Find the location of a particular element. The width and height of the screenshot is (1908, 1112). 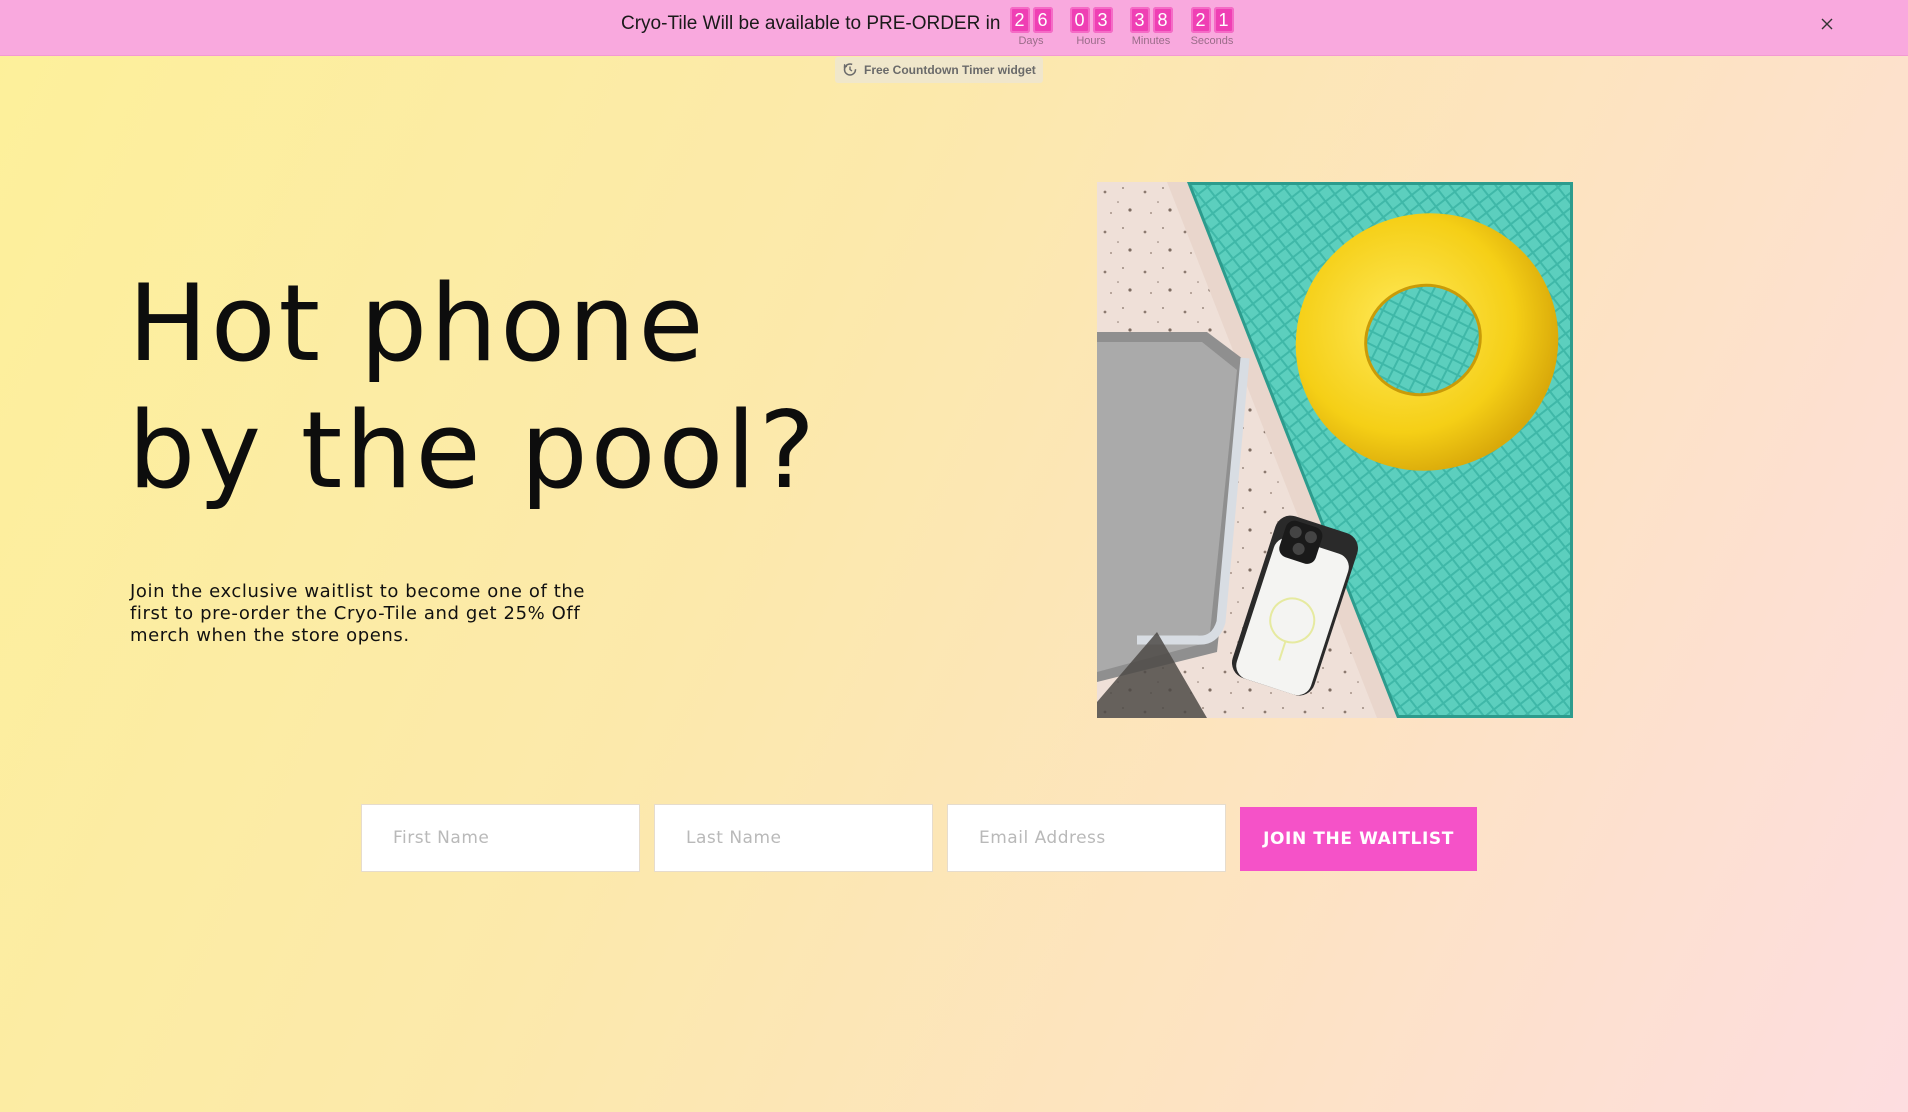

countdown-widget-badge: Free Countdown Timer widget is located at coordinates (939, 70).